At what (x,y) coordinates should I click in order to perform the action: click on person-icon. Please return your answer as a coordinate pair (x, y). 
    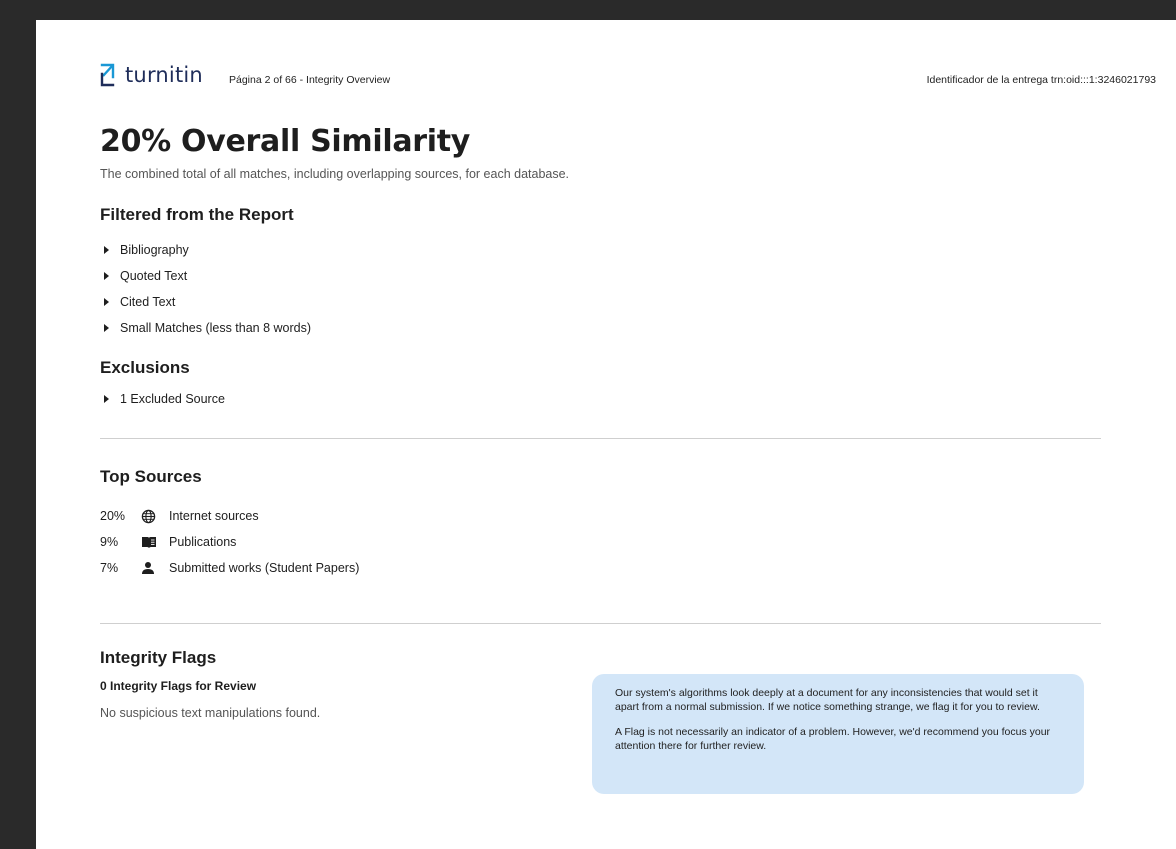
    Looking at the image, I should click on (155, 568).